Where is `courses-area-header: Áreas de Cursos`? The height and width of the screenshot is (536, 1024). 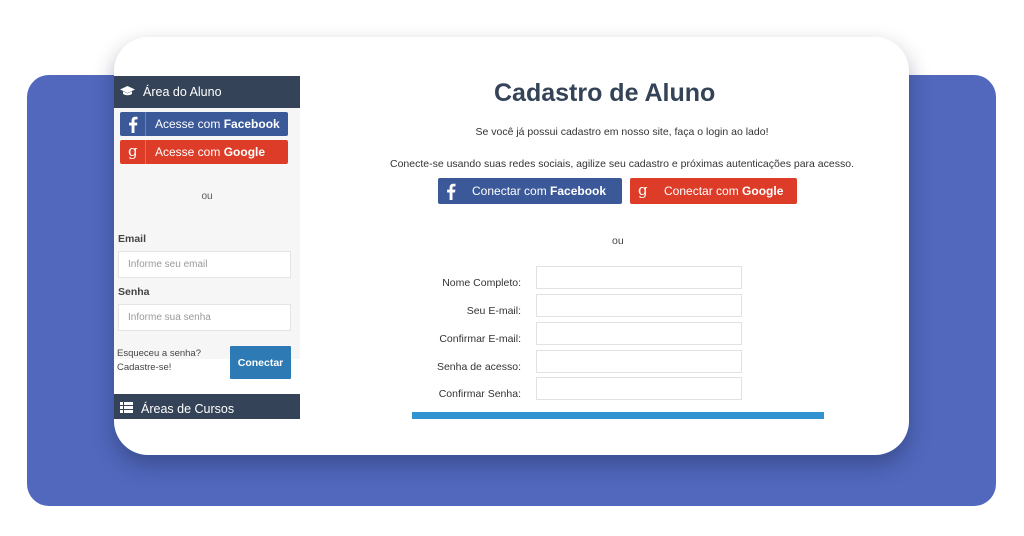
courses-area-header: Áreas de Cursos is located at coordinates (207, 406).